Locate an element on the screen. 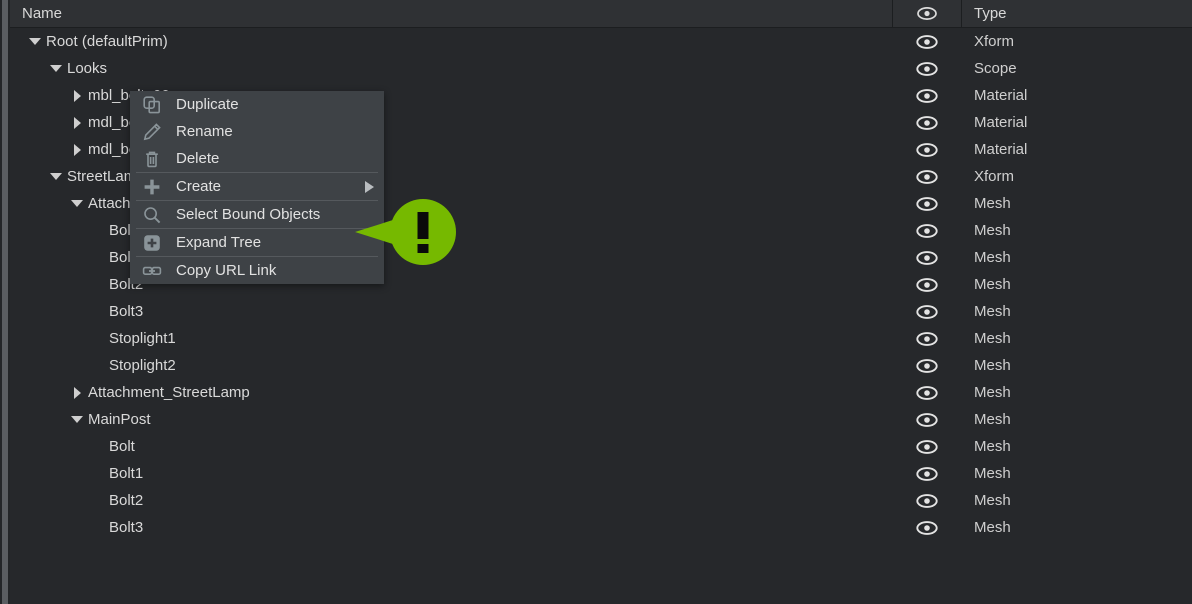 The height and width of the screenshot is (604, 1192). table-row: MainPost Mesh is located at coordinates (601, 419).